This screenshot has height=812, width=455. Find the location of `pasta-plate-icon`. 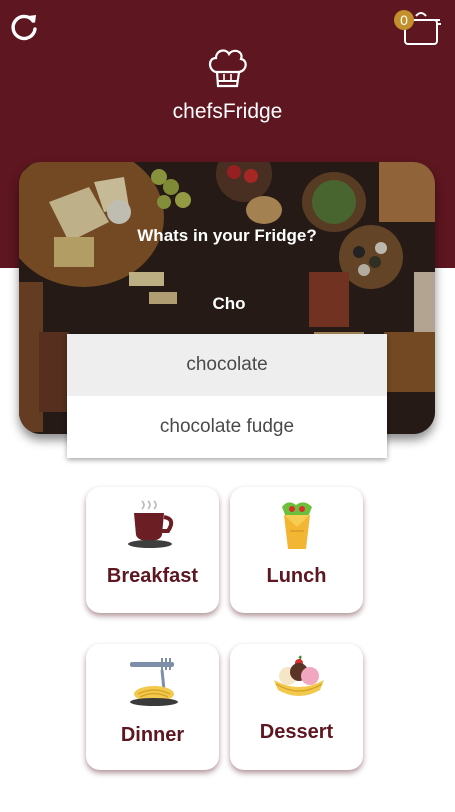

pasta-plate-icon is located at coordinates (154, 682).